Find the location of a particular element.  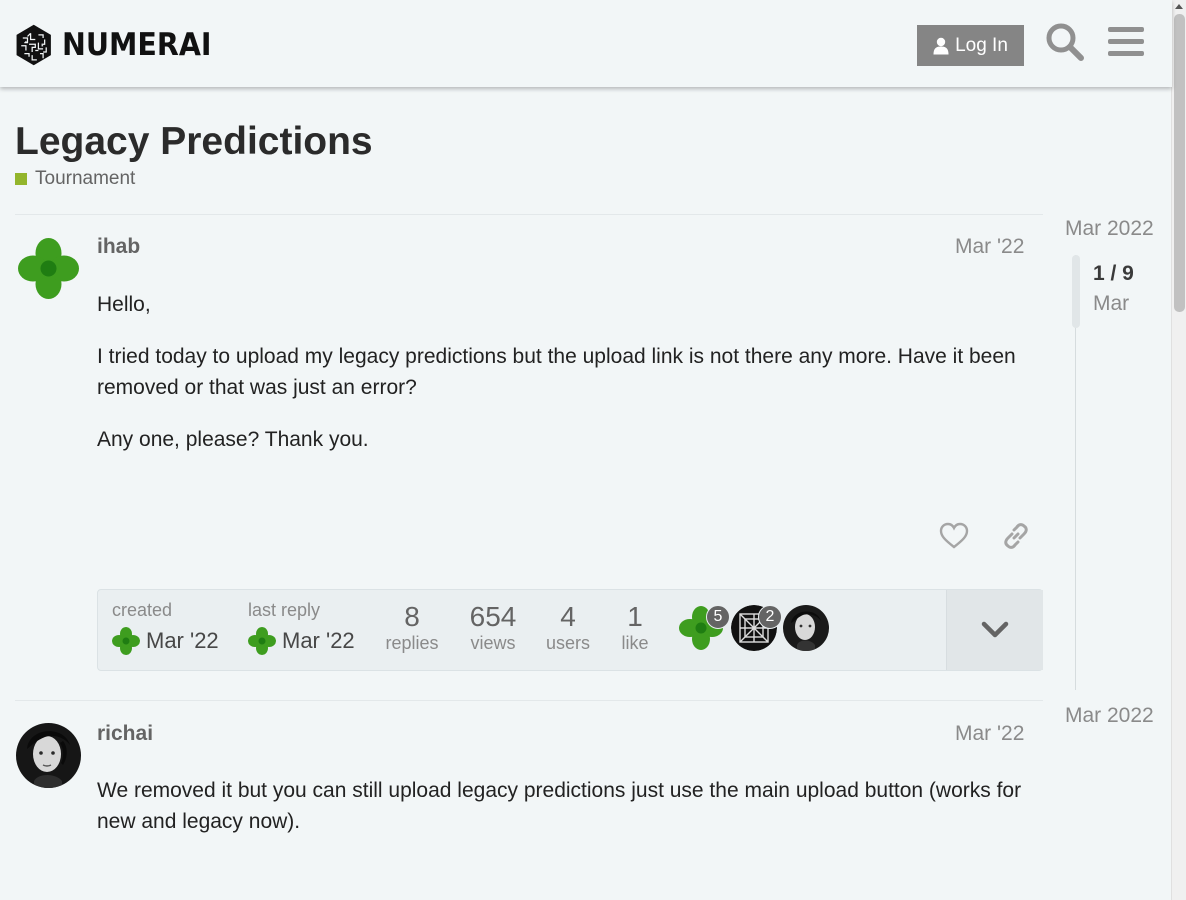

created-date: Mar '22 is located at coordinates (182, 640).